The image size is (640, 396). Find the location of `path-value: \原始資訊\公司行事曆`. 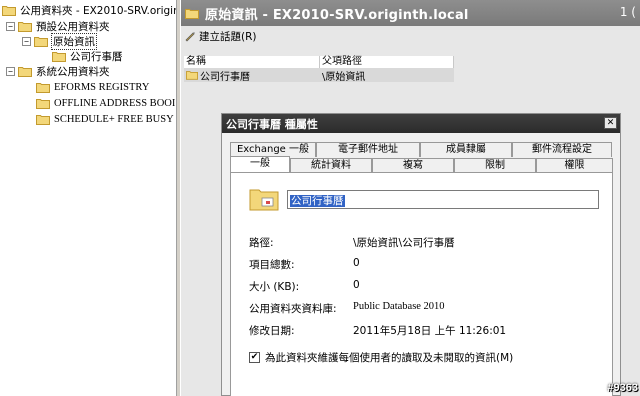

path-value: \原始資訊\公司行事曆 is located at coordinates (404, 243).